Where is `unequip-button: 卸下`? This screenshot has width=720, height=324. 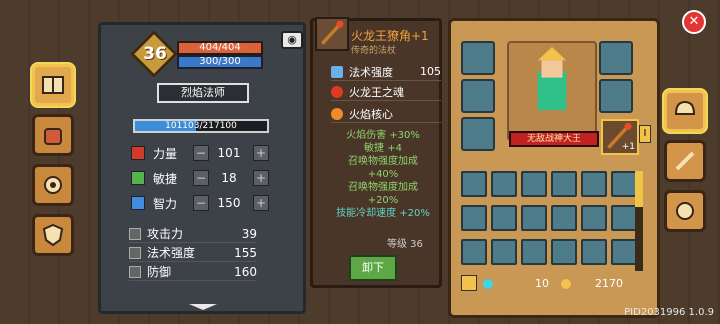
unequip-button: 卸下 is located at coordinates (373, 268).